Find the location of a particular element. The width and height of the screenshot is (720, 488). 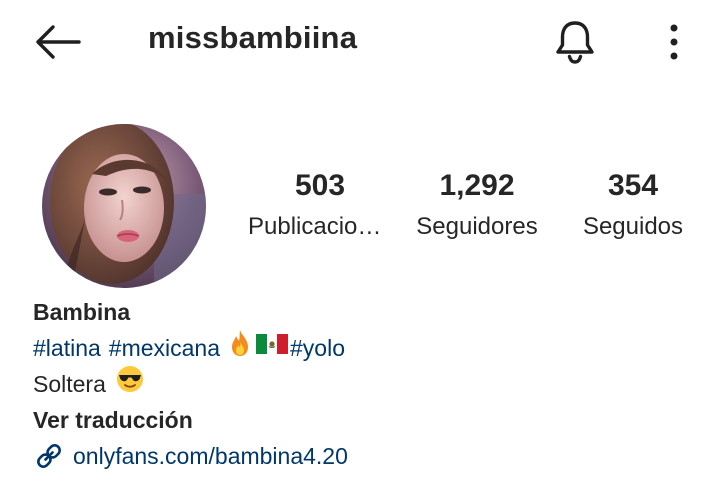

status-text: Soltera is located at coordinates (69, 384).